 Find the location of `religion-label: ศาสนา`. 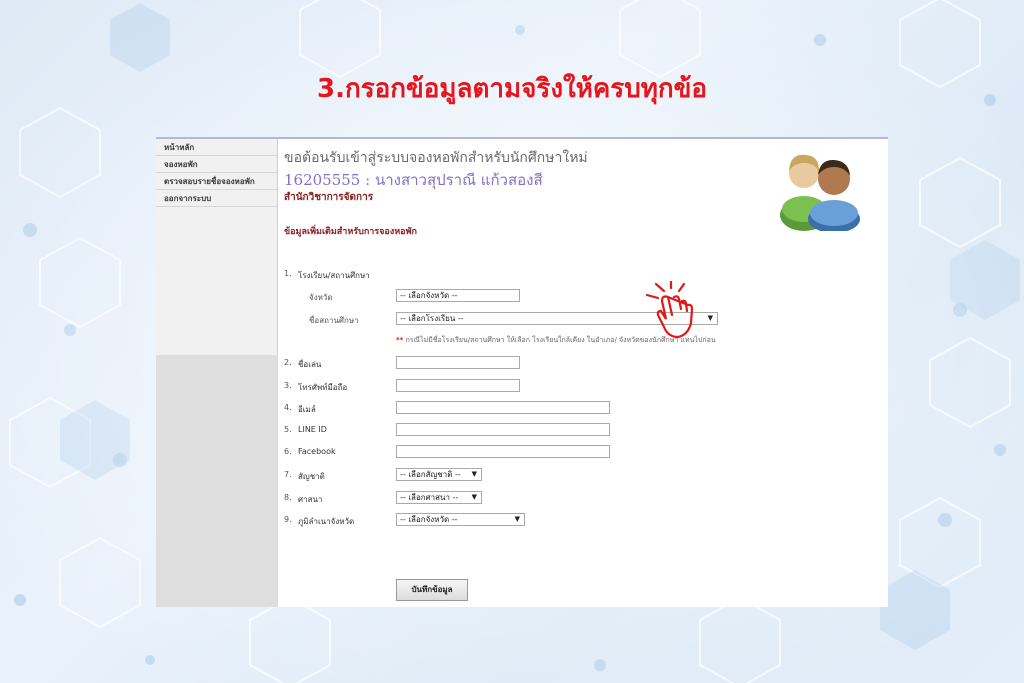

religion-label: ศาสนา is located at coordinates (310, 499).